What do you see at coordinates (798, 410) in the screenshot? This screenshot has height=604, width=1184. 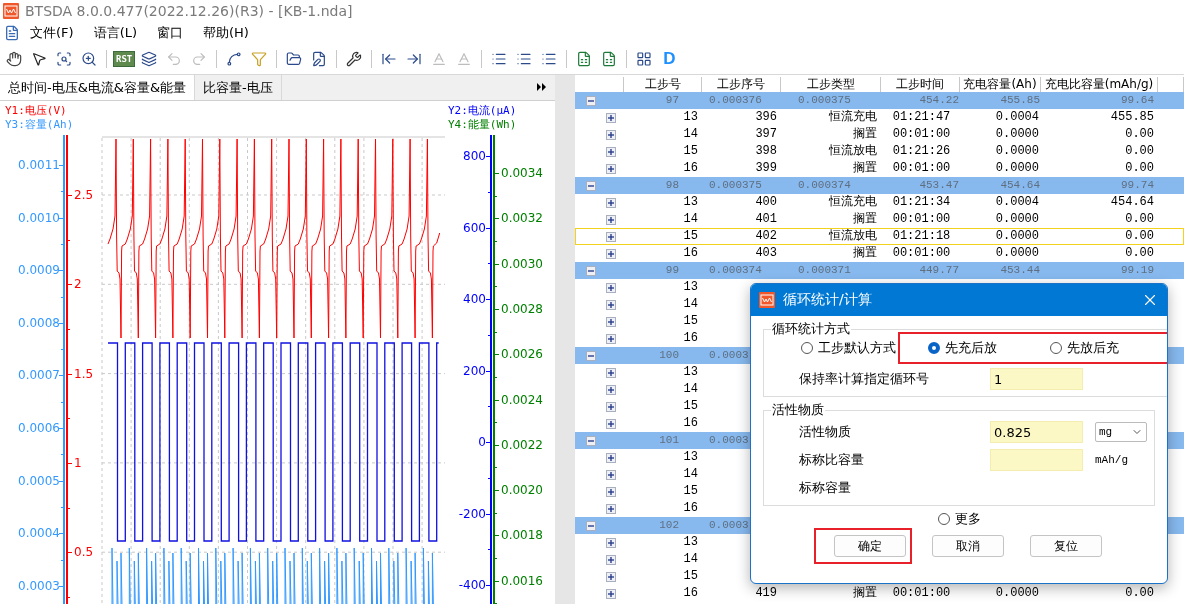 I see `group-title: 活性物质` at bounding box center [798, 410].